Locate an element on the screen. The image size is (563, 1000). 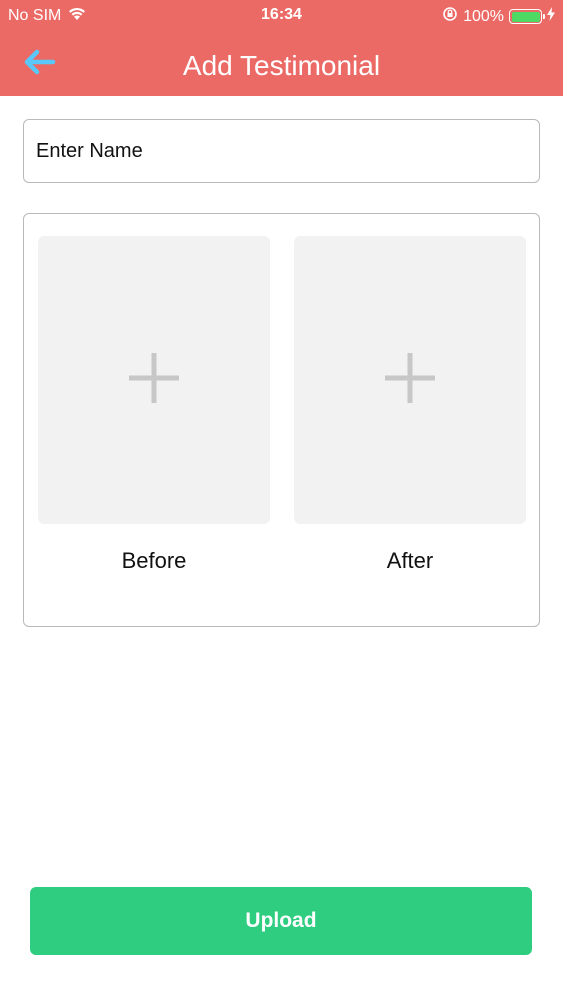
battery-fill is located at coordinates (525, 16).